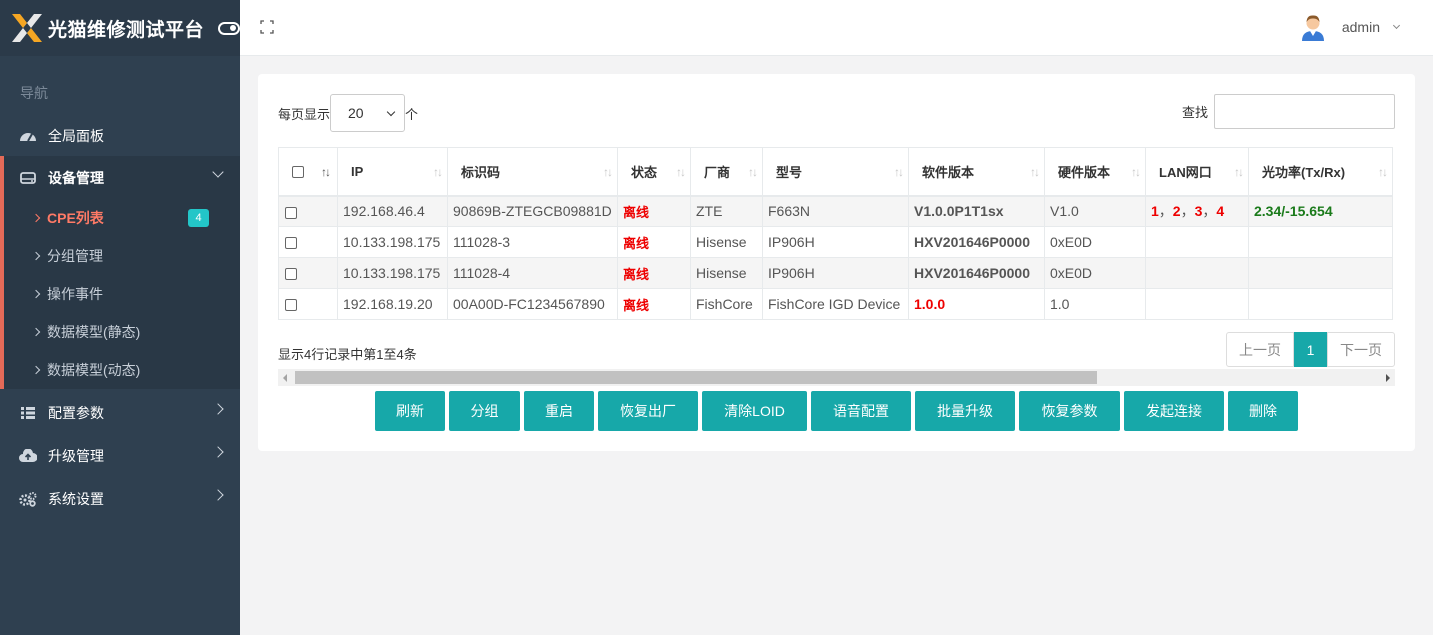 The image size is (1433, 635). I want to click on user-menu: admin, so click(1350, 27).